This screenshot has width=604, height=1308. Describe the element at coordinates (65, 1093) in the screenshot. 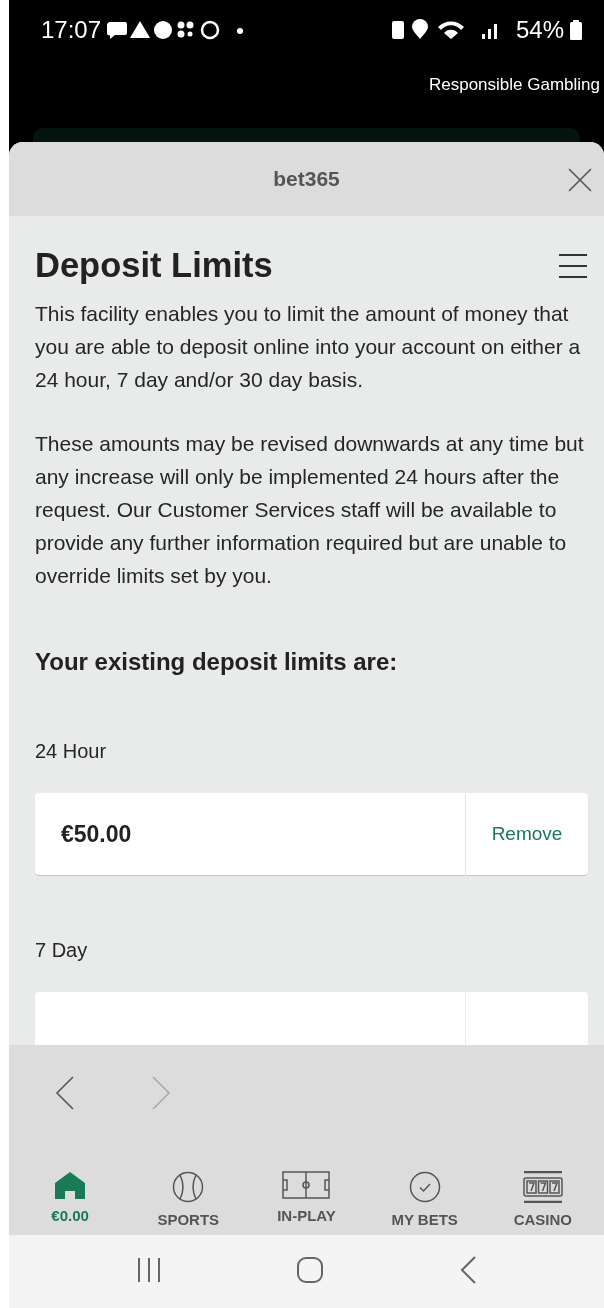

I see `back-button` at that location.